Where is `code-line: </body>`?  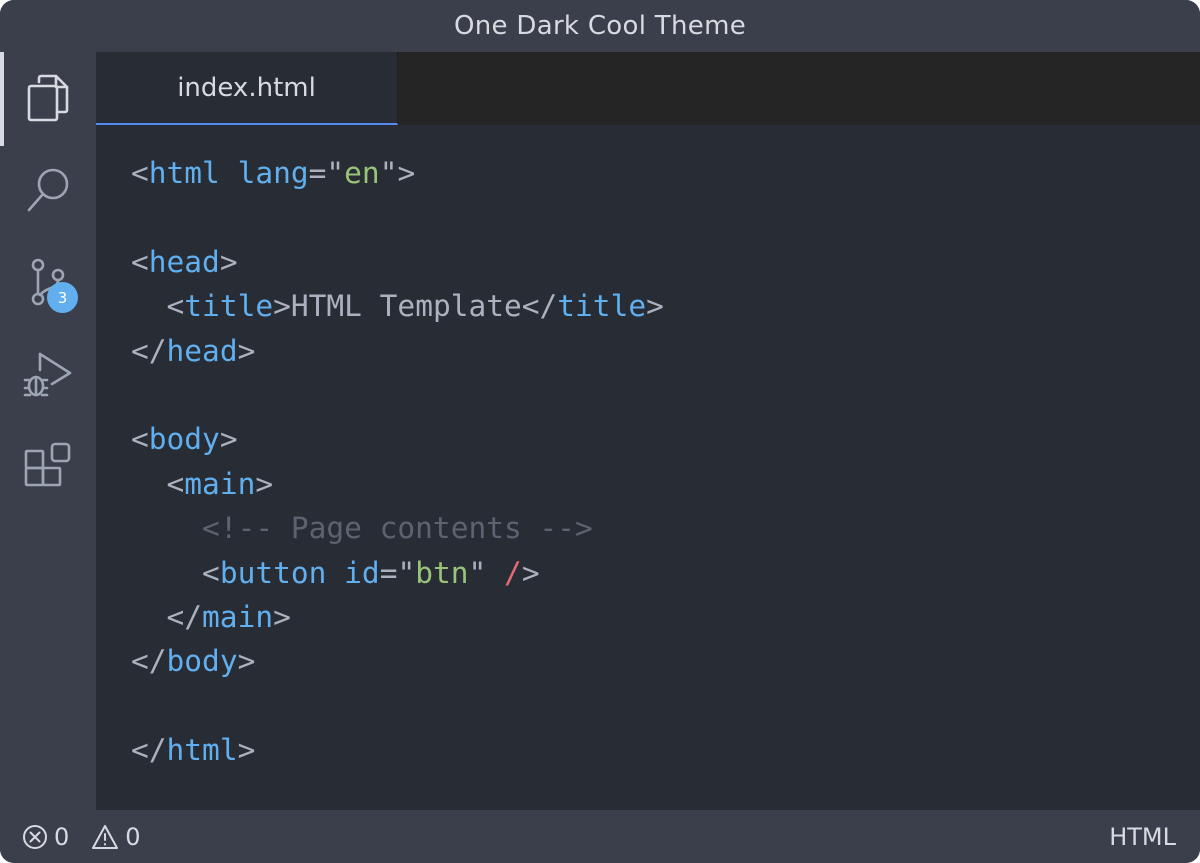 code-line: </body> is located at coordinates (193, 661).